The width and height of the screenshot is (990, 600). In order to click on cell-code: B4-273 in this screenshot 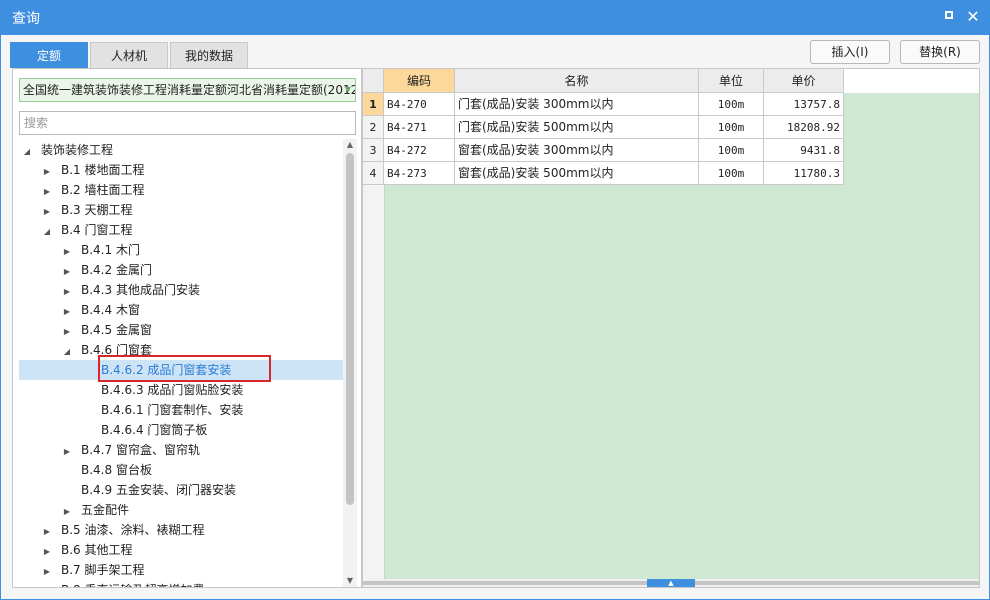, I will do `click(419, 173)`.